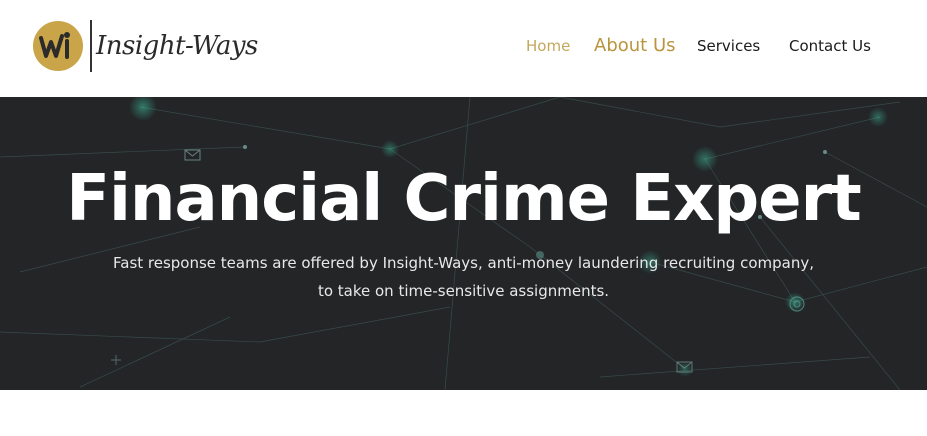 The height and width of the screenshot is (436, 927). I want to click on nav-about-us: About Us, so click(635, 45).